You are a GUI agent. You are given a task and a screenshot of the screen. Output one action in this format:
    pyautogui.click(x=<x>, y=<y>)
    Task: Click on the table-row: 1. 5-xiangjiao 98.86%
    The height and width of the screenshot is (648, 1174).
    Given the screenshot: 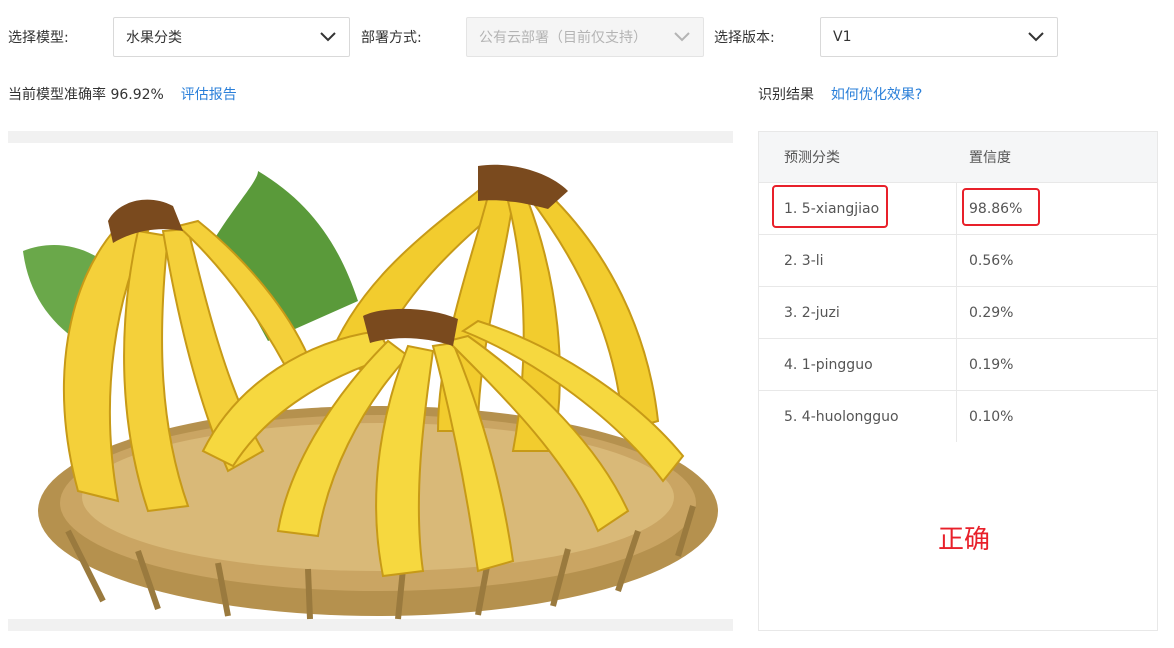 What is the action you would take?
    pyautogui.click(x=958, y=208)
    